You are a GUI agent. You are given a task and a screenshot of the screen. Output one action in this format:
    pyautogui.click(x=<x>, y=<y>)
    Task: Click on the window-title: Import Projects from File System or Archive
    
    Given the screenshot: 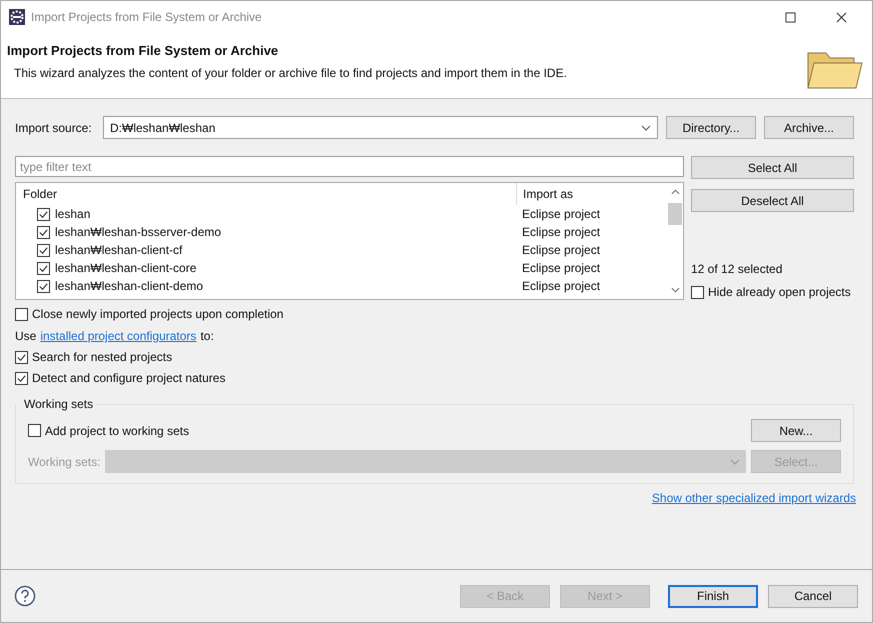 What is the action you would take?
    pyautogui.click(x=146, y=17)
    